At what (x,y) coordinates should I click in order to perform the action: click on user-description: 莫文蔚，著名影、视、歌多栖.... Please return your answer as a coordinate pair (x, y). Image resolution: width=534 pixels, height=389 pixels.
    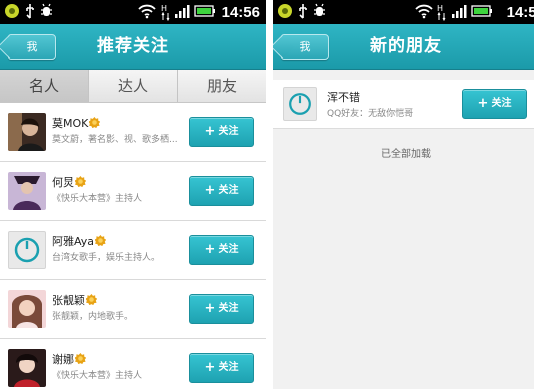
    Looking at the image, I should click on (115, 140).